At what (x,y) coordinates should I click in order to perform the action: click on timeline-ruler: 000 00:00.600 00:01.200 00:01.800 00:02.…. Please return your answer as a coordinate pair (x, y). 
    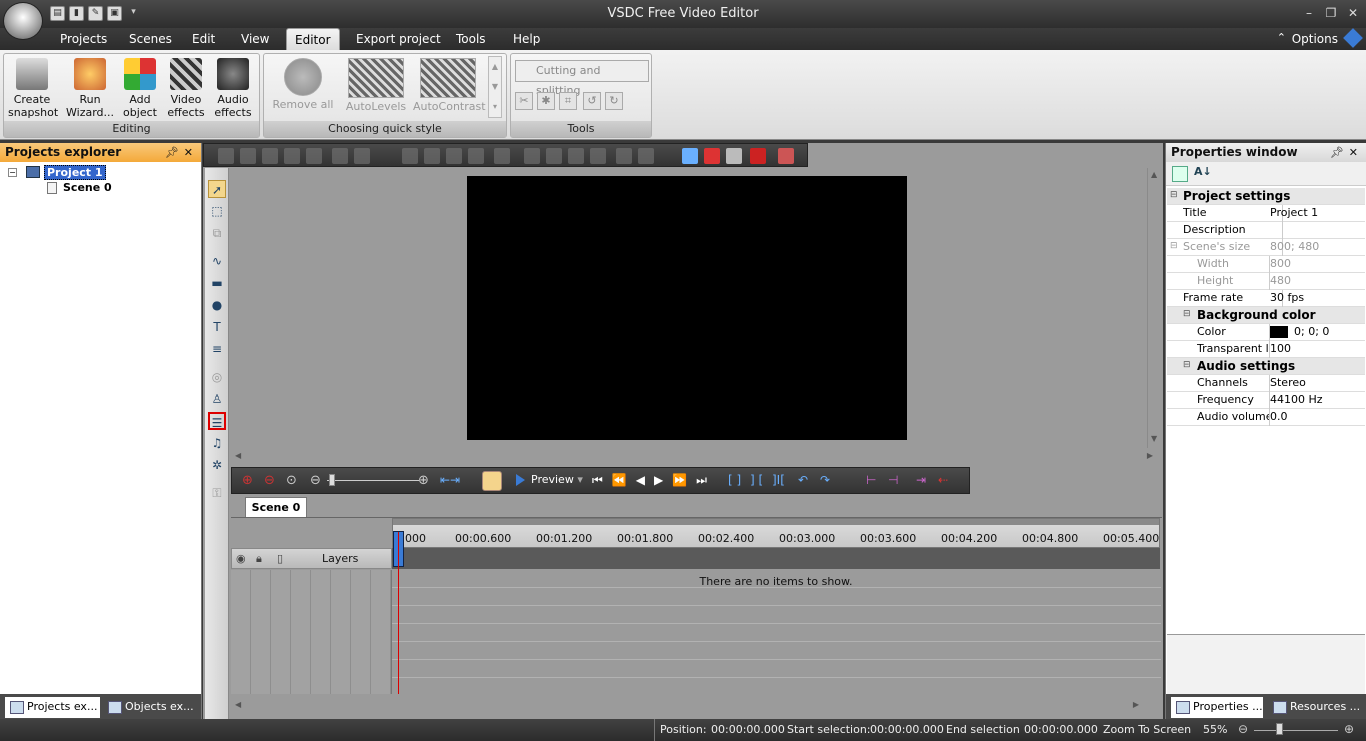
    Looking at the image, I should click on (776, 533).